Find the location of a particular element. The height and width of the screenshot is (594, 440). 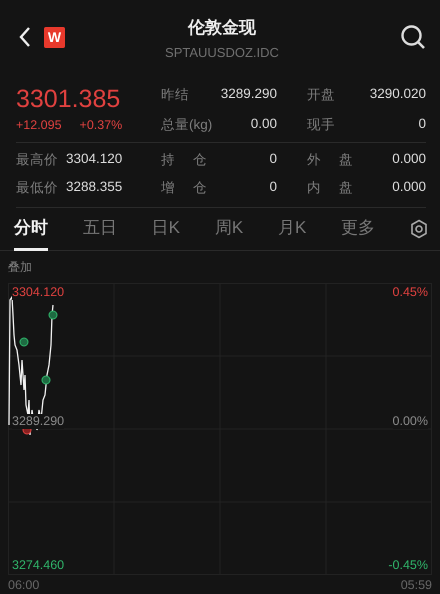

last-price: 3301.385 is located at coordinates (69, 99).